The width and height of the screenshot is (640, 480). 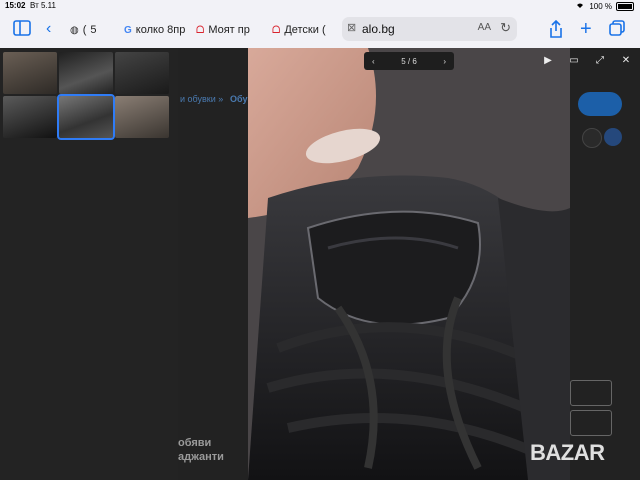 What do you see at coordinates (613, 137) in the screenshot?
I see `facebook-icon` at bounding box center [613, 137].